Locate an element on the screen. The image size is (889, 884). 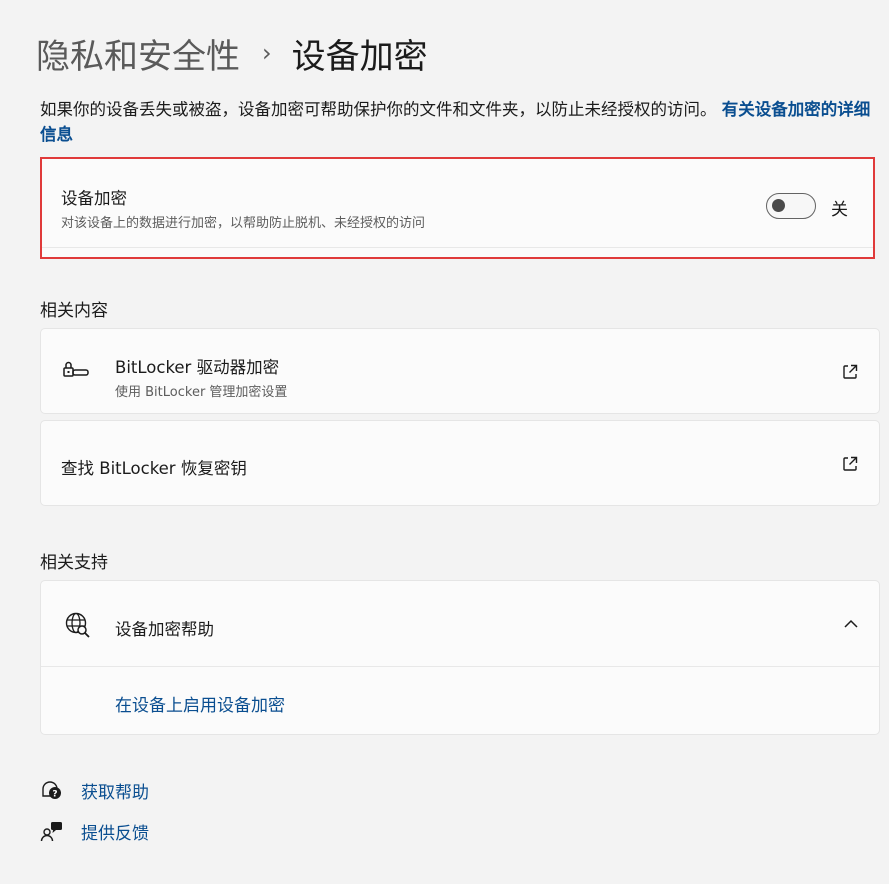
device-encryption-card: 设备加密 对该设备上的数据进行加密，以帮助防止脱机、未经授权的访问 关 is located at coordinates (457, 208).